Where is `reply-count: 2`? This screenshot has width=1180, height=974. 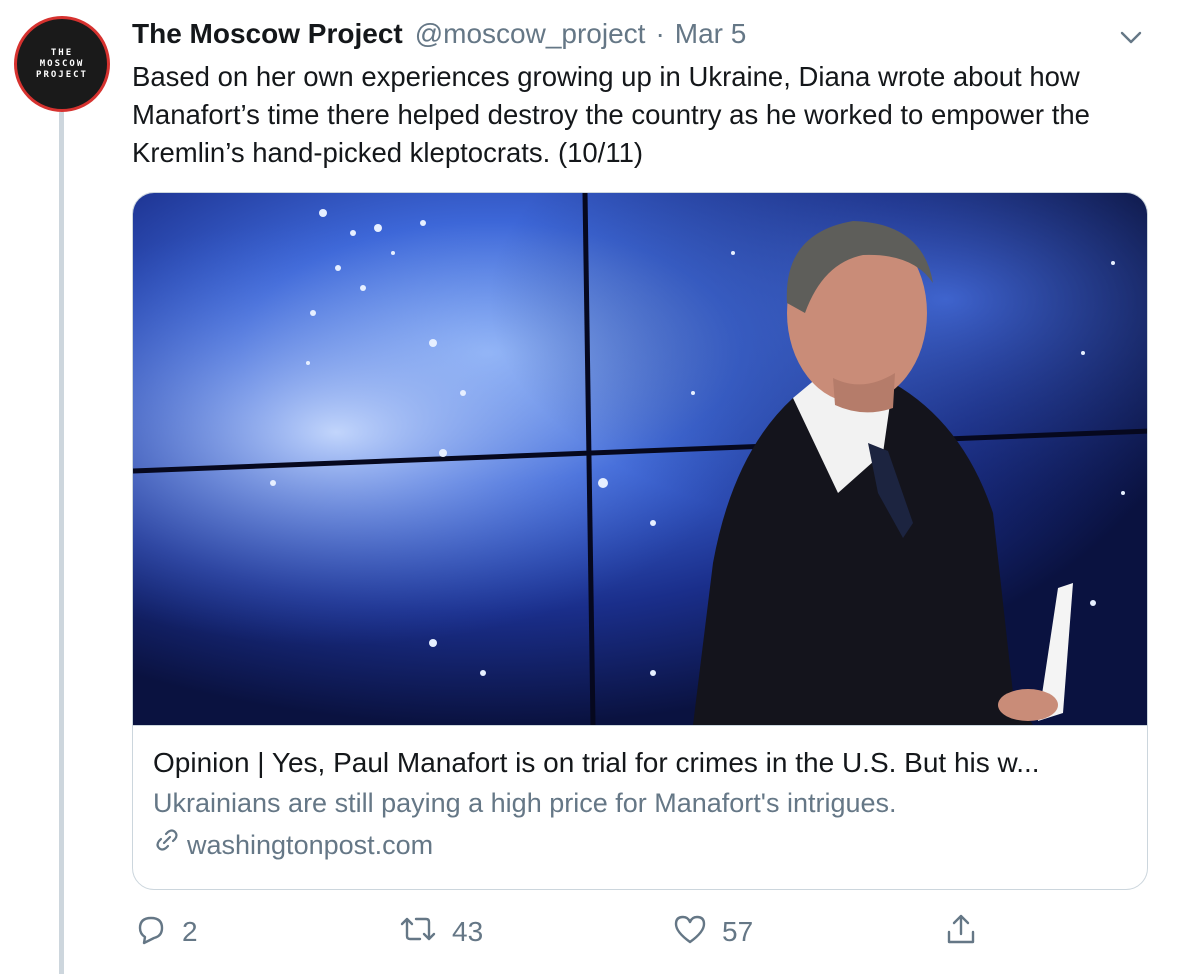 reply-count: 2 is located at coordinates (190, 931).